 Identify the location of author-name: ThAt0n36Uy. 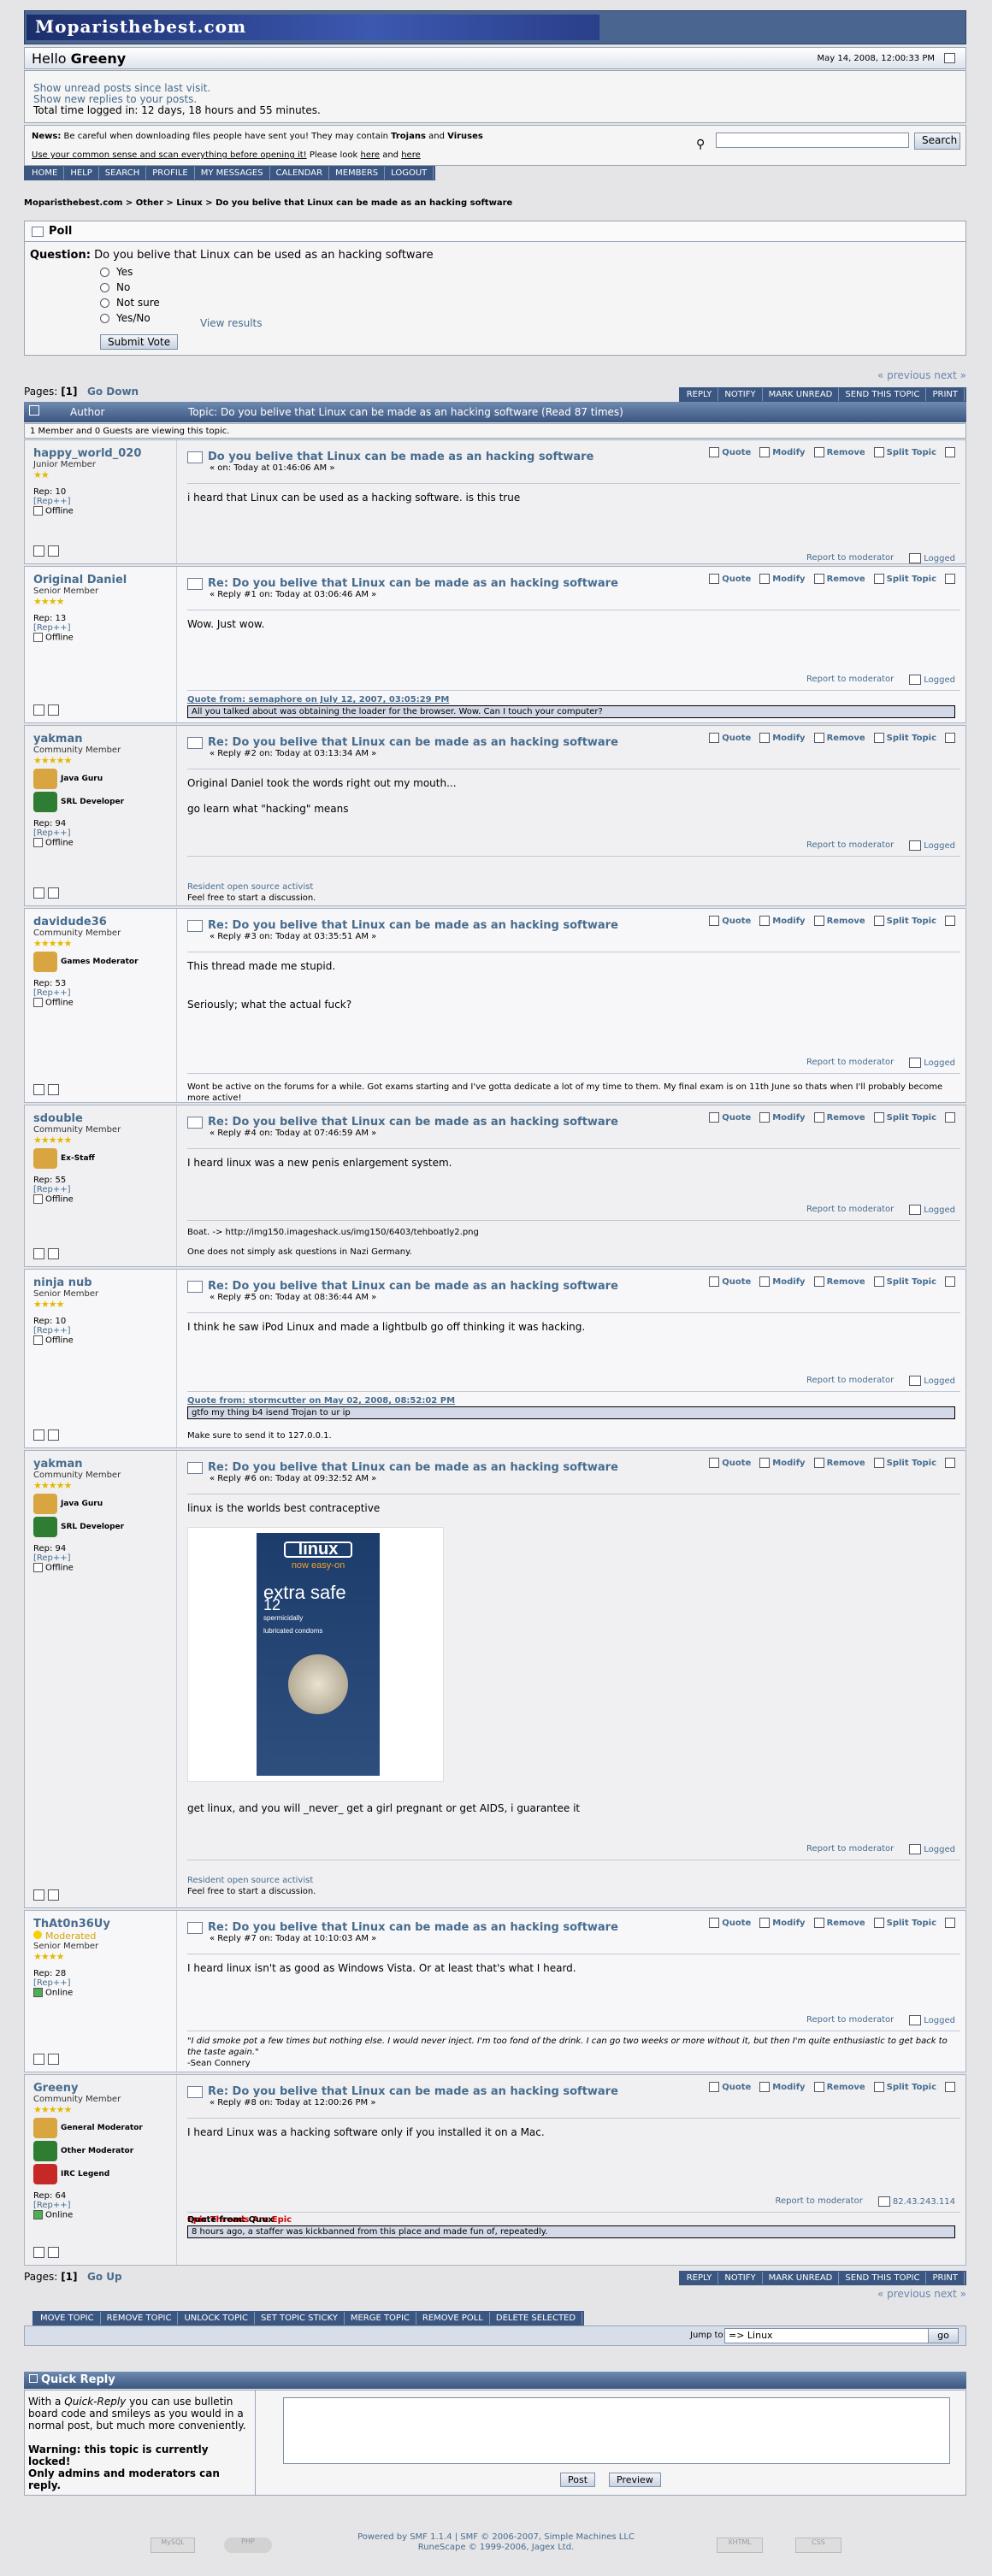
(101, 1925).